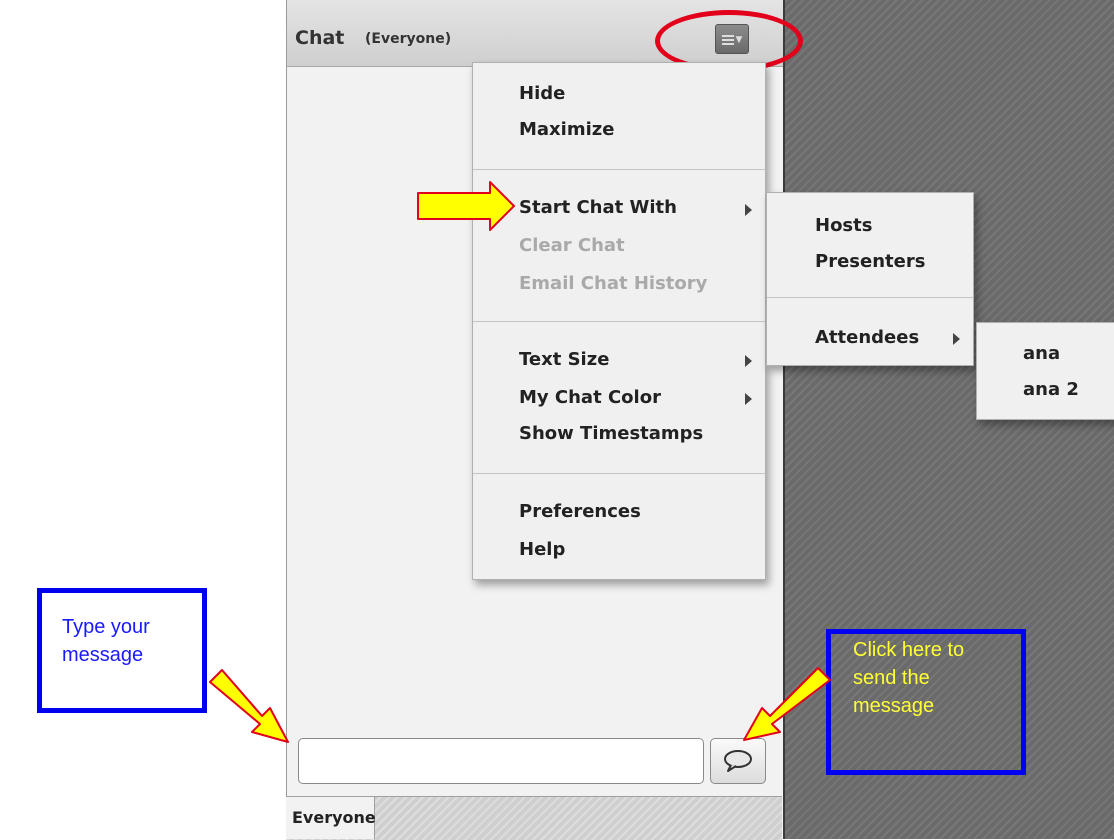  What do you see at coordinates (590, 397) in the screenshot?
I see `menu-item-my-chat-color: My Chat Color` at bounding box center [590, 397].